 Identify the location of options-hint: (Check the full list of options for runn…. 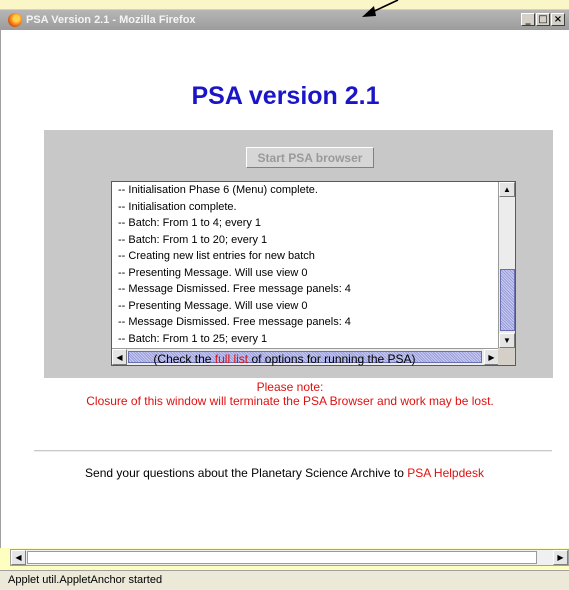
(284, 359).